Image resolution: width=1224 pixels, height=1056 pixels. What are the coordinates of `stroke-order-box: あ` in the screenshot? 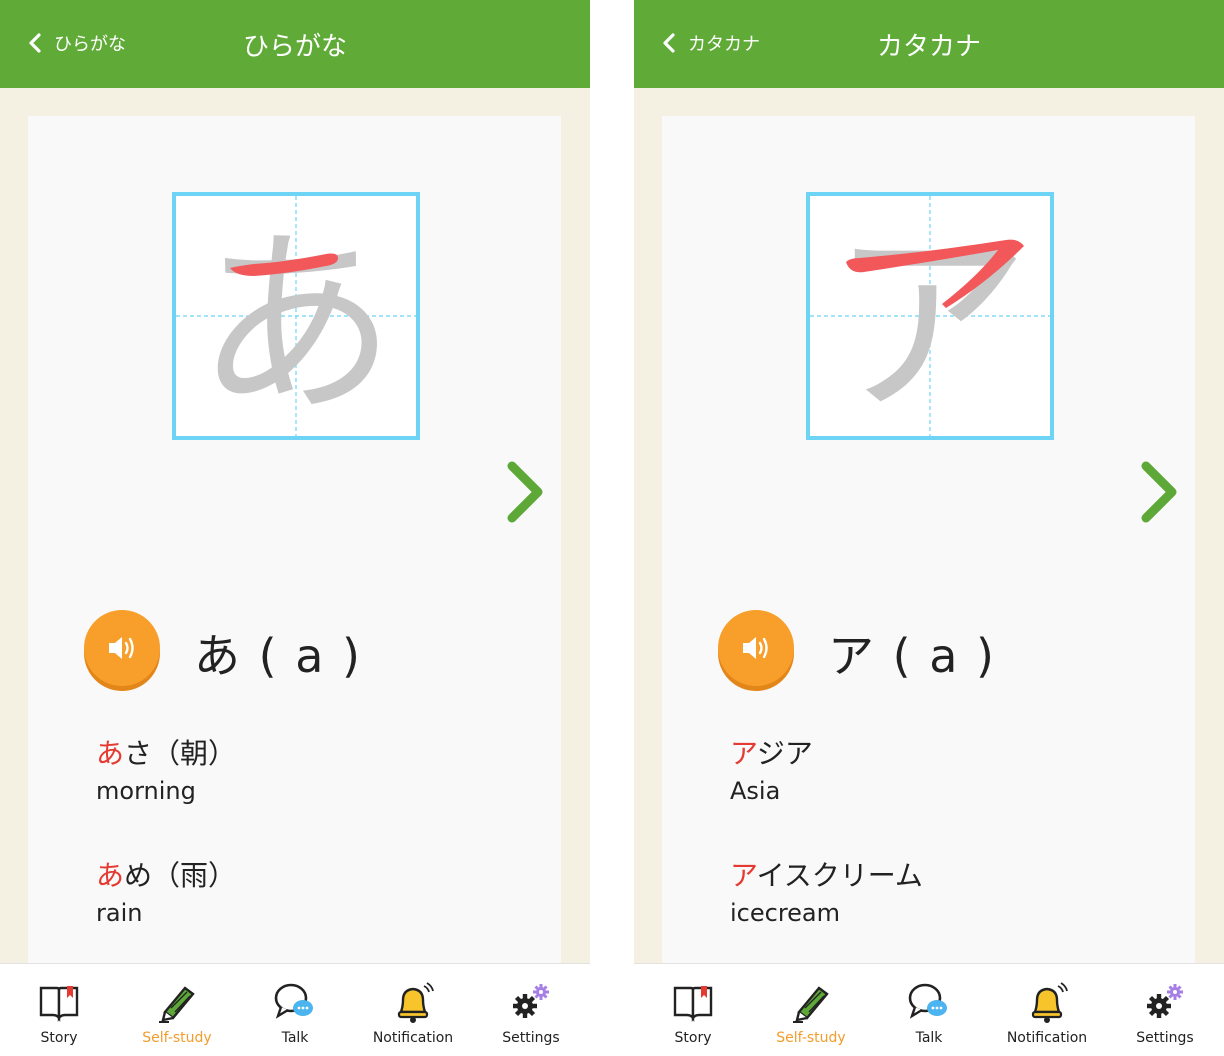 It's located at (296, 316).